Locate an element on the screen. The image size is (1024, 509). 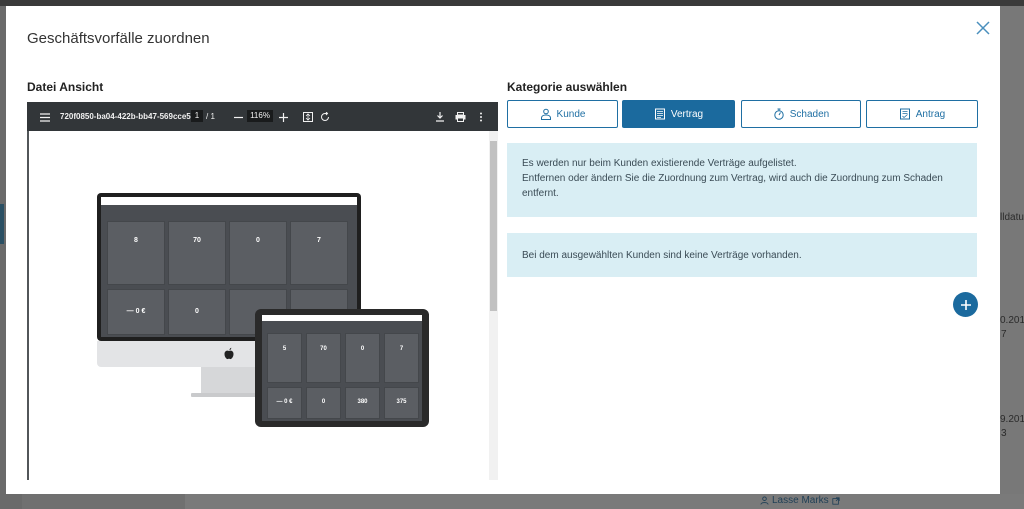
tab-schaden: Schaden is located at coordinates (801, 114).